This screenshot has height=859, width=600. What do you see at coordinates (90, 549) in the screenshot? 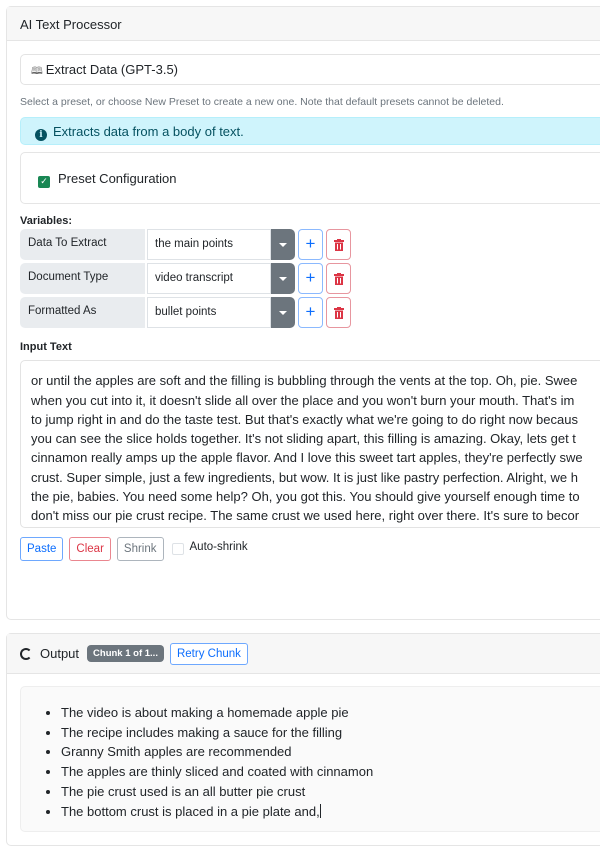
I see `clear-button: Clear` at bounding box center [90, 549].